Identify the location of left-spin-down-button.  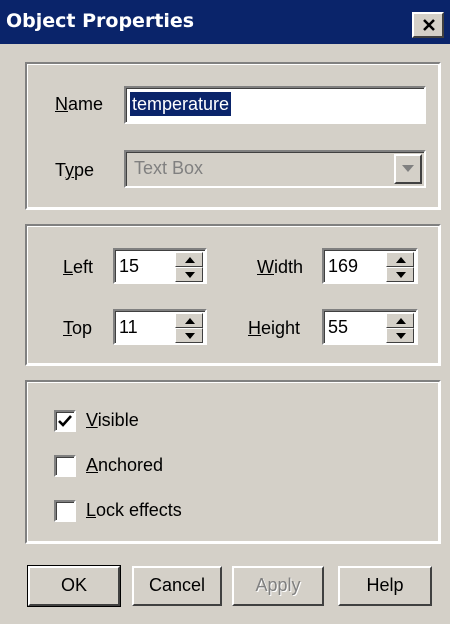
(189, 274).